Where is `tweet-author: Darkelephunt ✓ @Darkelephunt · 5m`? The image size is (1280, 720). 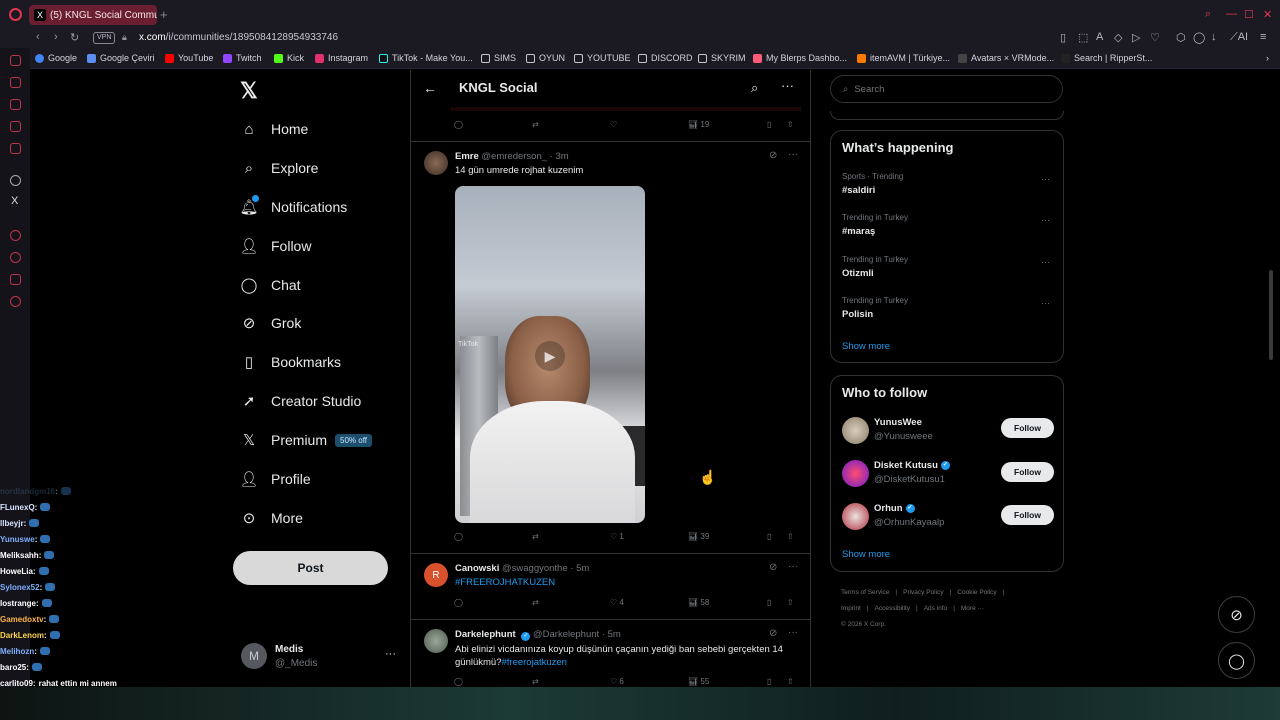
tweet-author: Darkelephunt ✓ @Darkelephunt · 5m is located at coordinates (538, 635).